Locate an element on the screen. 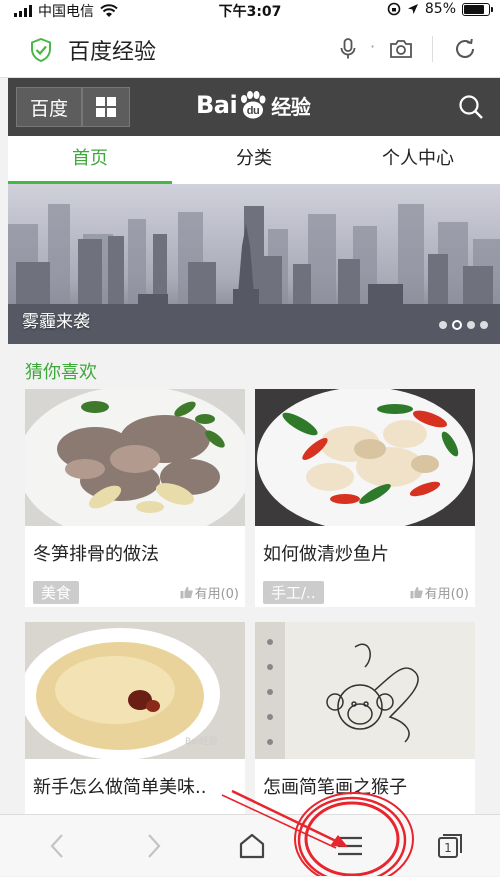 The height and width of the screenshot is (877, 500). chevron-right-icon is located at coordinates (154, 846).